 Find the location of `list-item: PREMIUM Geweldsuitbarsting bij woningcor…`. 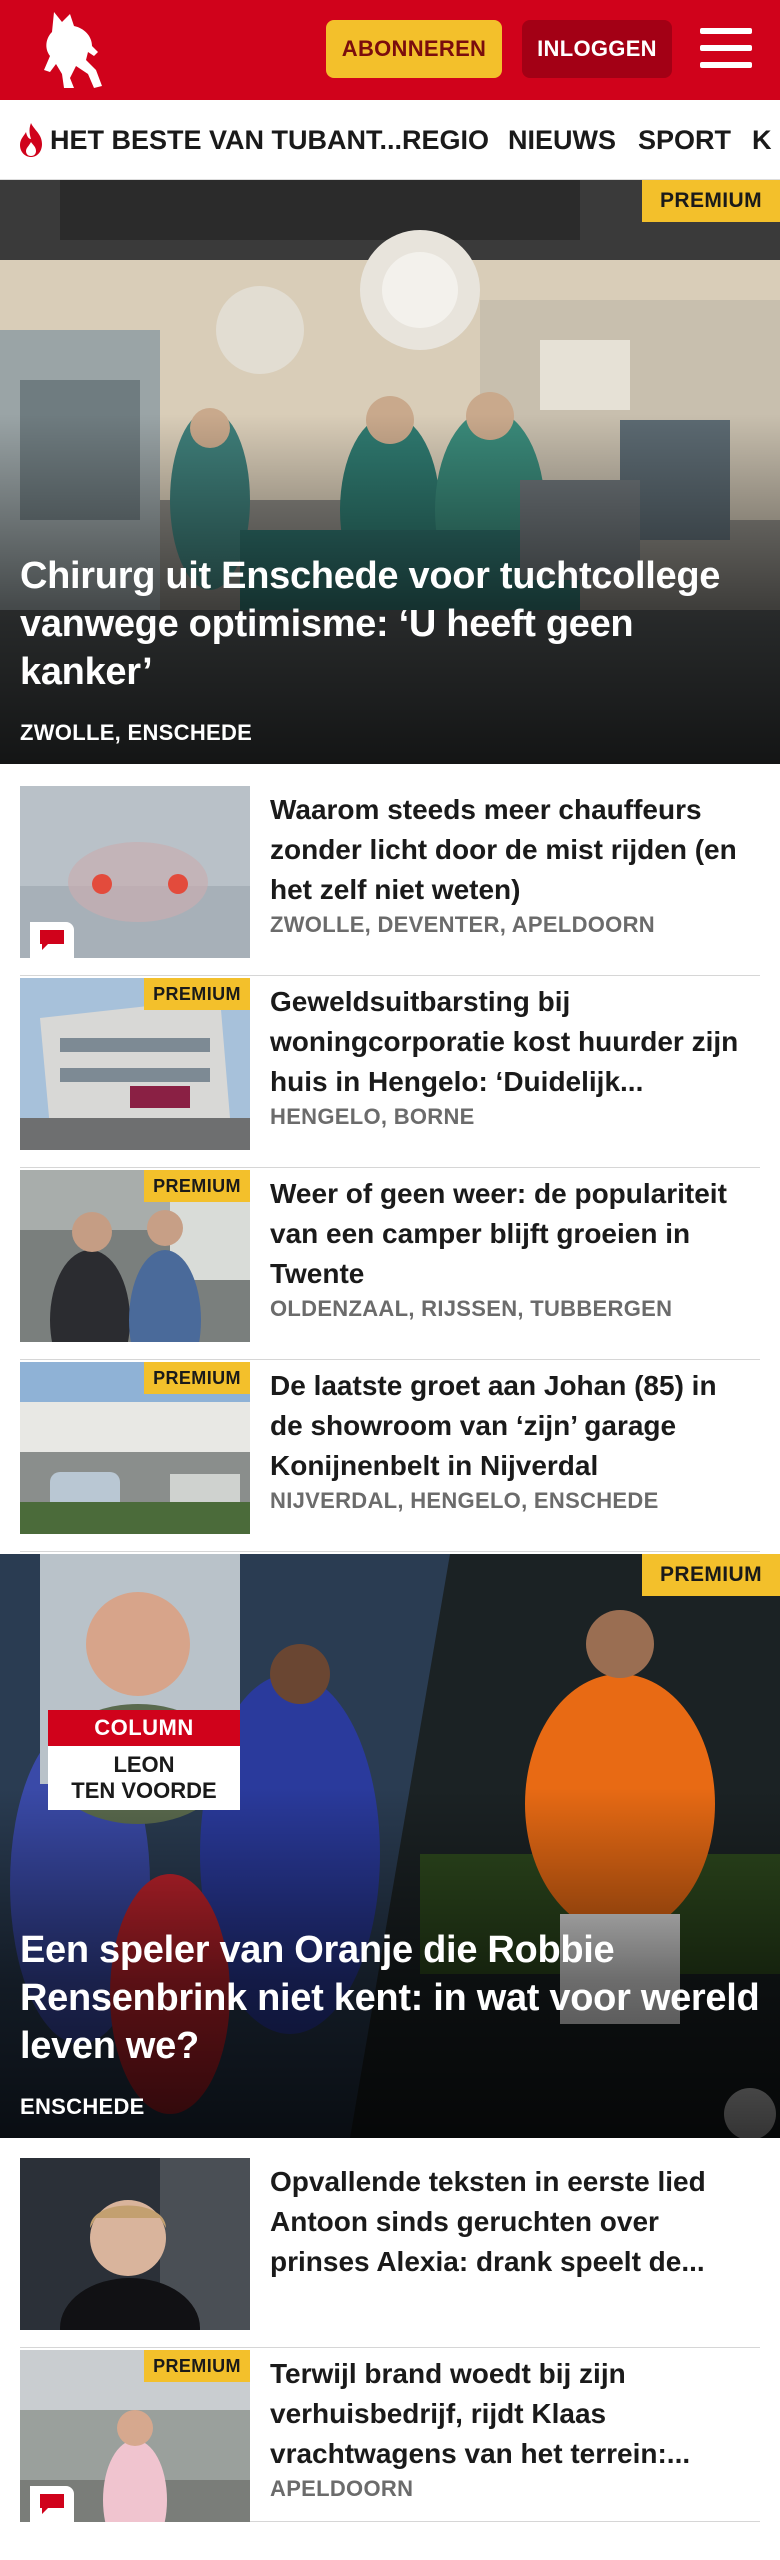

list-item: PREMIUM Geweldsuitbarsting bij woningcor… is located at coordinates (390, 1073).